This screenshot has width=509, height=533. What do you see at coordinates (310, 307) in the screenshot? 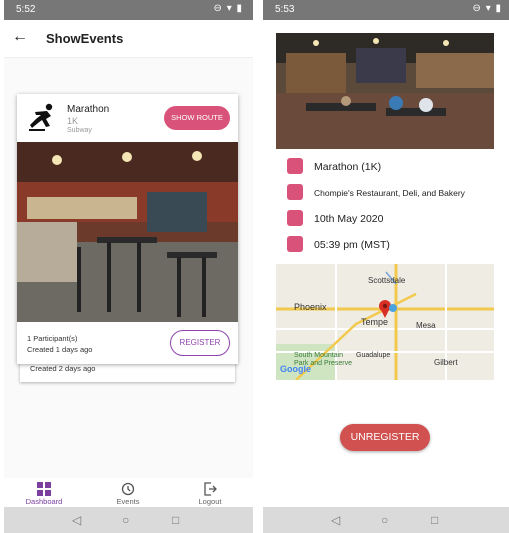
I see `map-label: Phoenix` at bounding box center [310, 307].